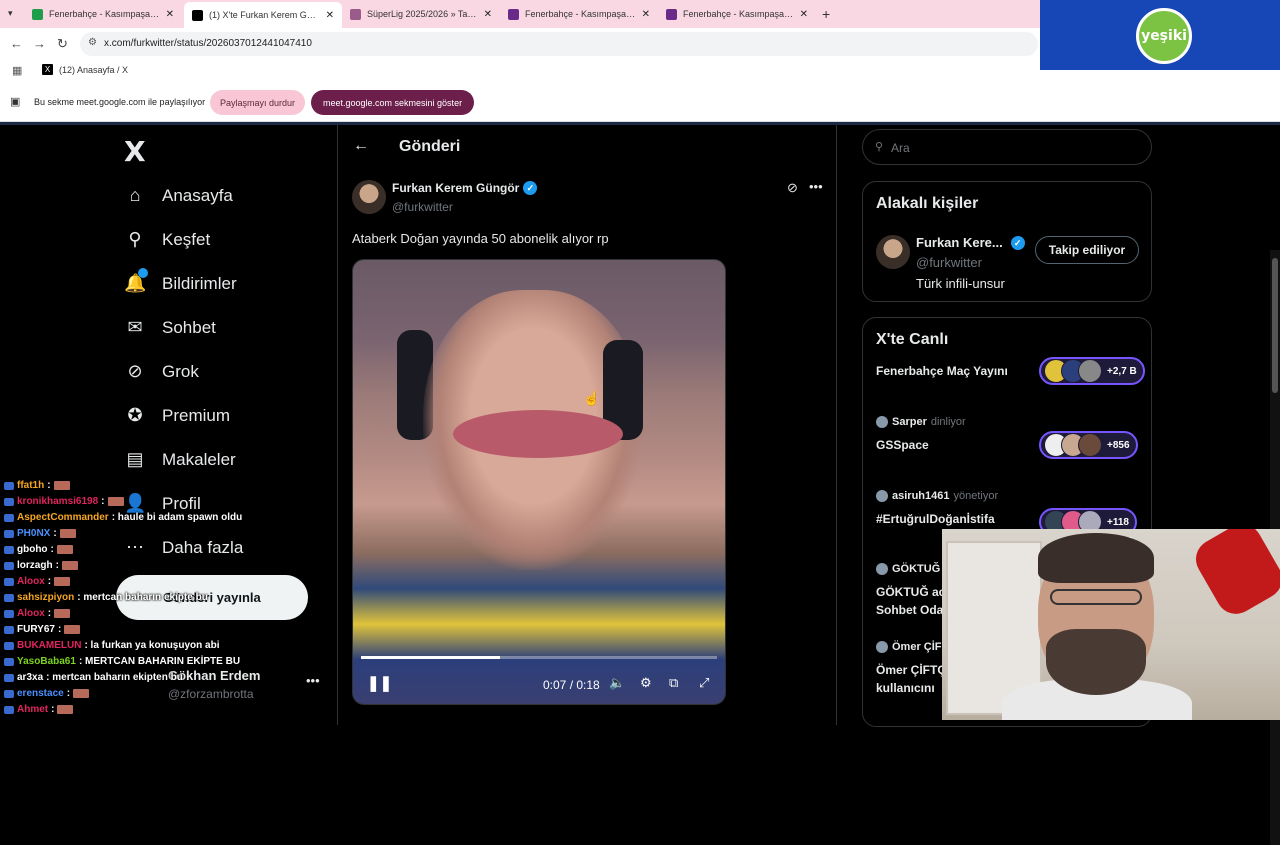 The width and height of the screenshot is (1280, 845). What do you see at coordinates (169, 327) in the screenshot?
I see `nav-item: ✉ Sohbet` at bounding box center [169, 327].